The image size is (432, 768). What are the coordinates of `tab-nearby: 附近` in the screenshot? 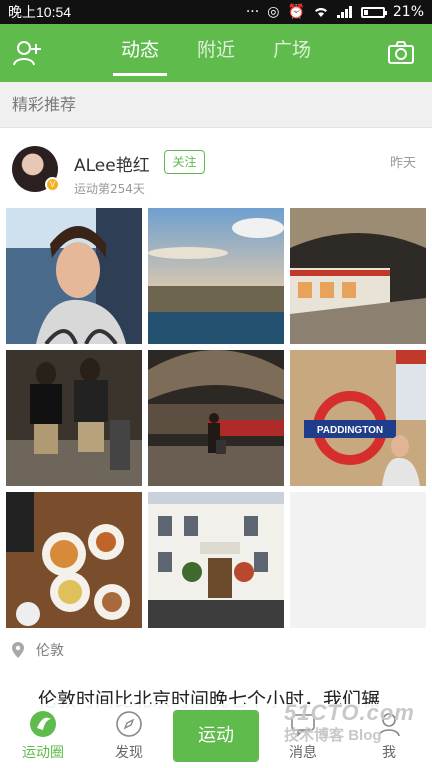 It's located at (216, 53).